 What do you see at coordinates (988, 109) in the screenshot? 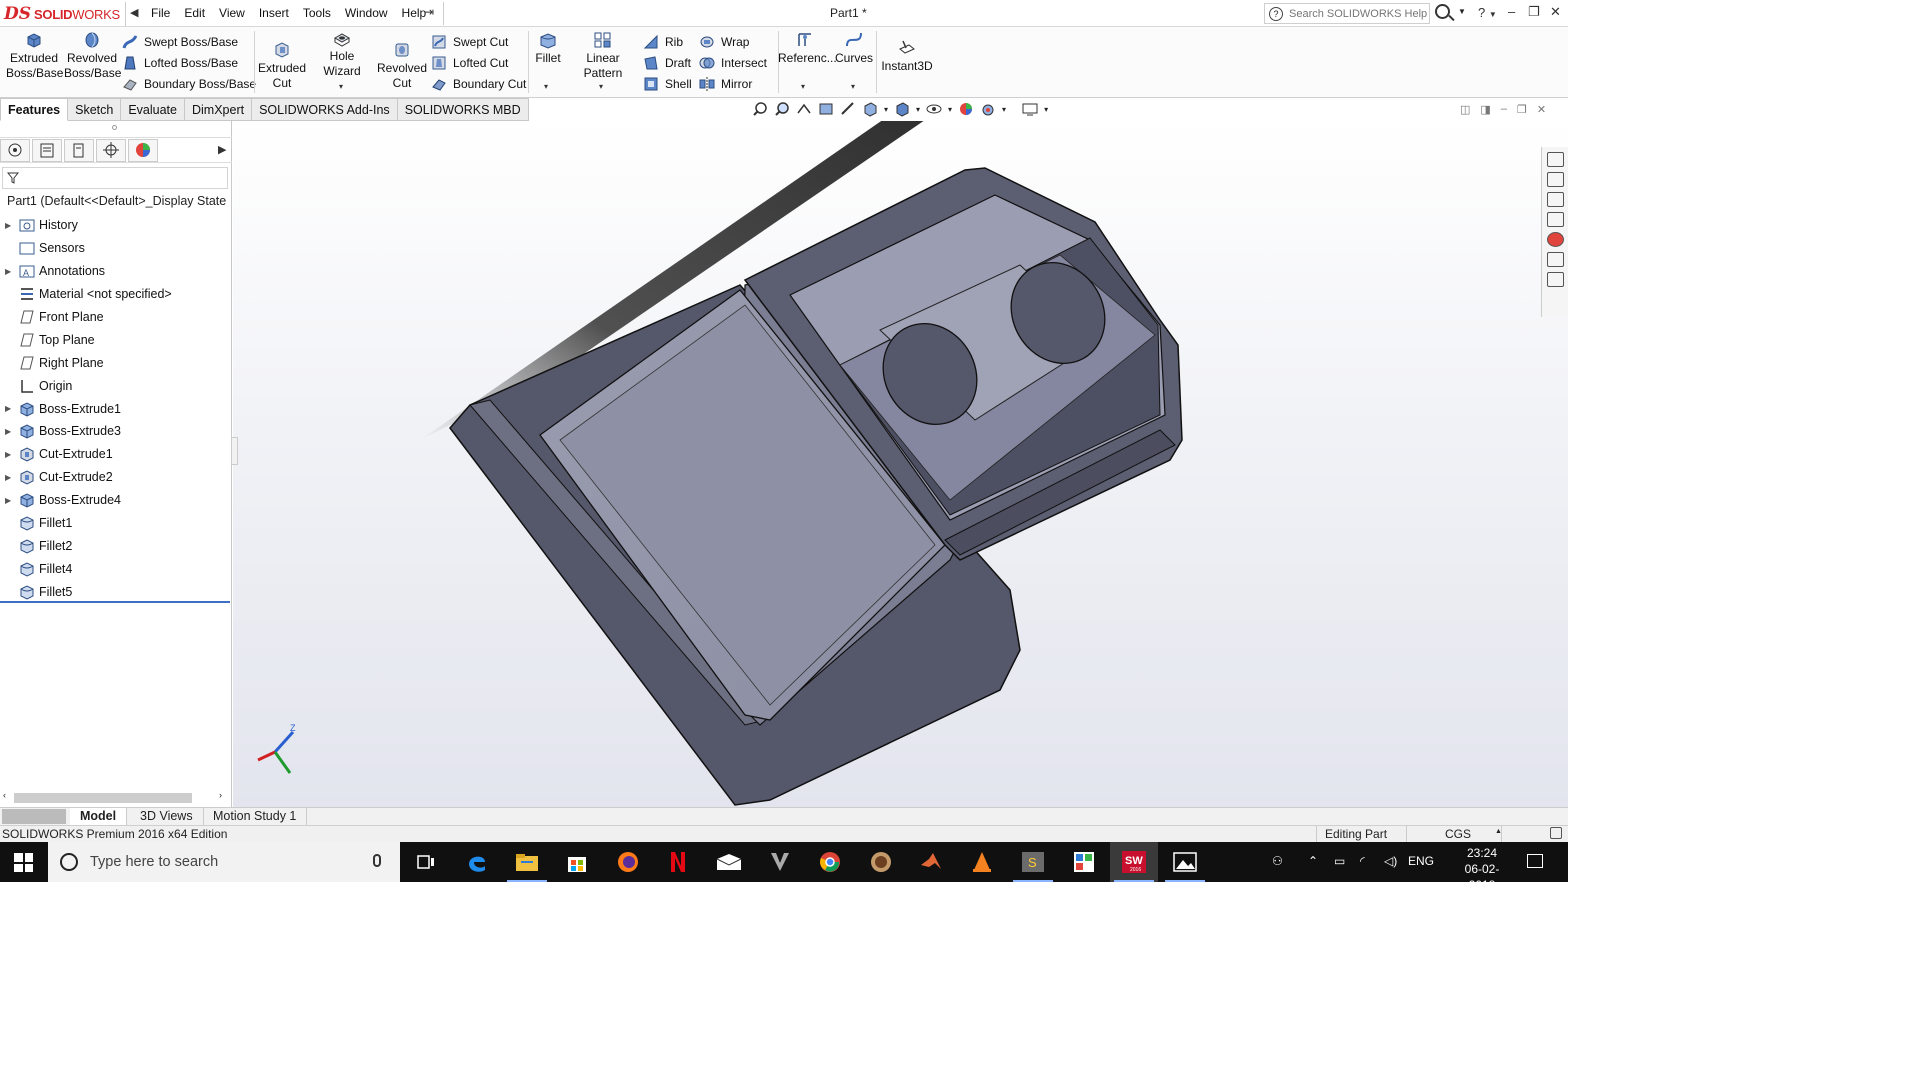
I see `apply-scene-icon` at bounding box center [988, 109].